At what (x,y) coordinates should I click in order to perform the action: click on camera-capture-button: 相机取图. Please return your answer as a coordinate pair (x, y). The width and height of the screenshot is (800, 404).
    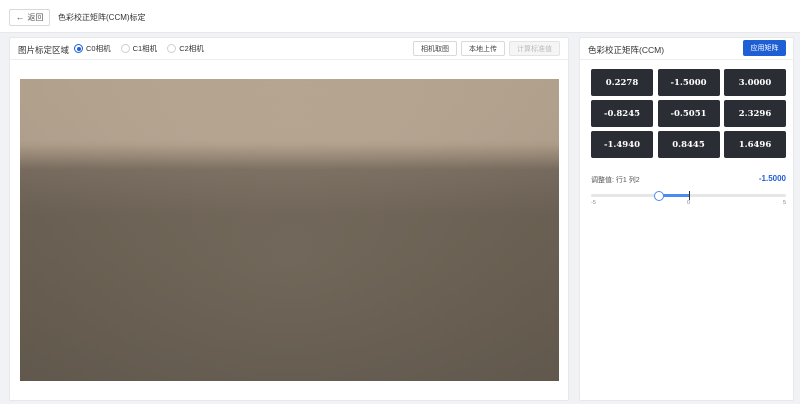
    Looking at the image, I should click on (435, 48).